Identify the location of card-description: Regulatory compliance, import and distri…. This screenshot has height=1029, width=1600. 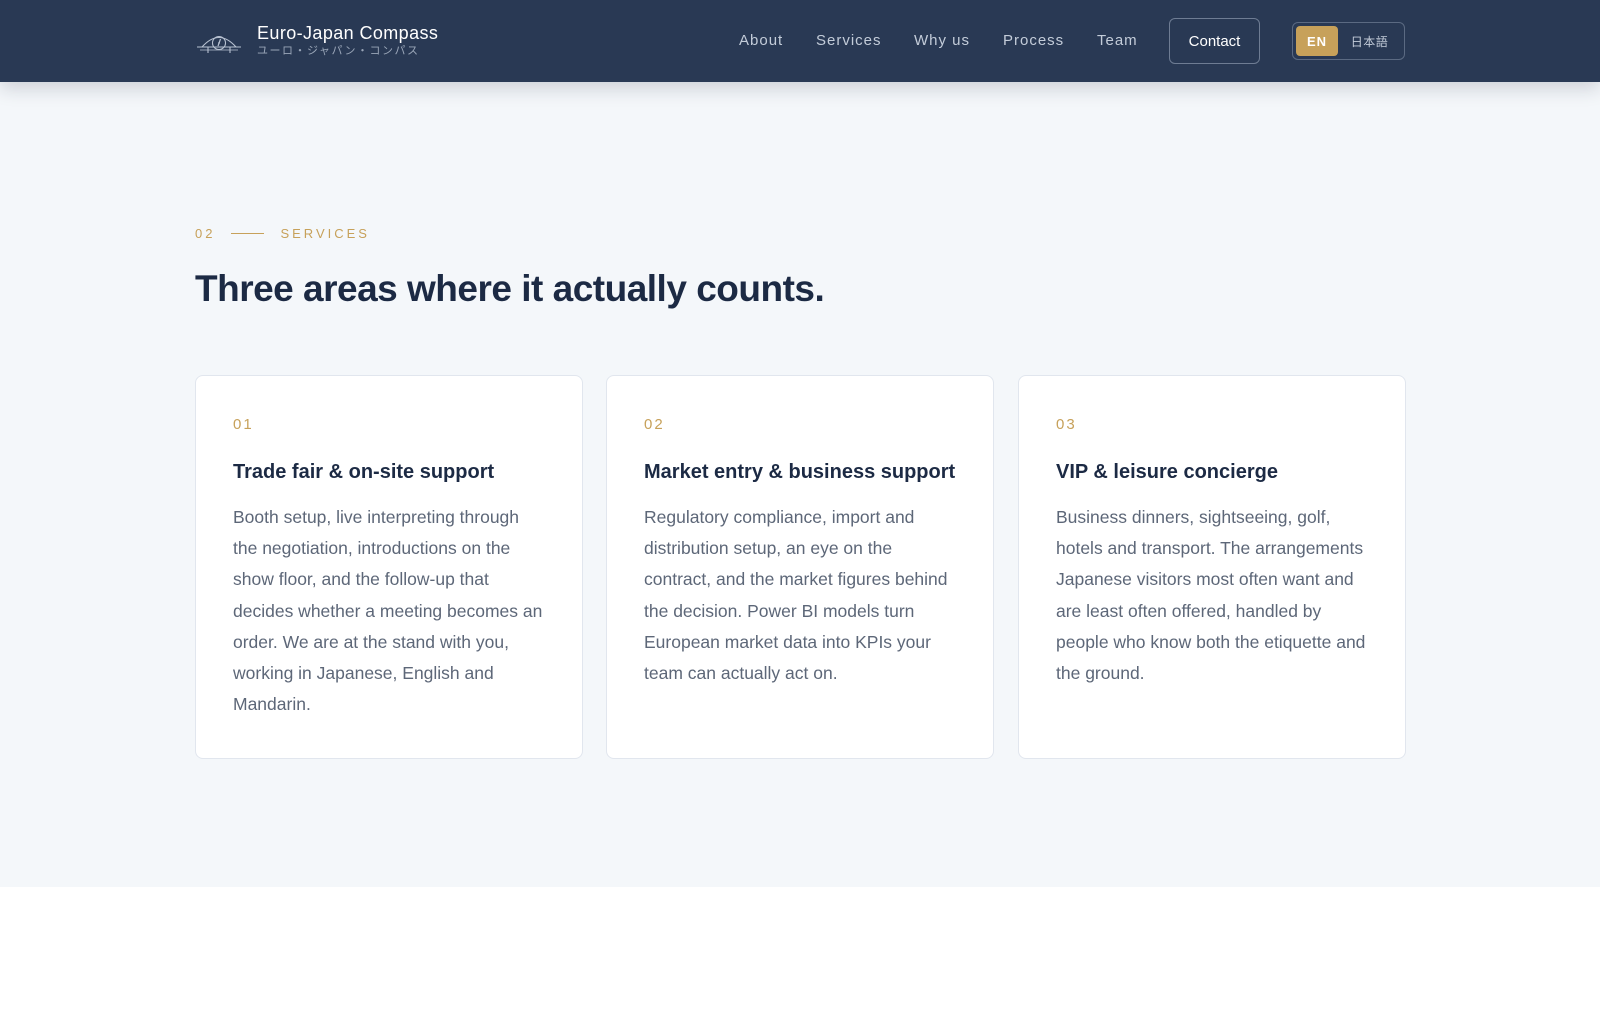
(796, 595).